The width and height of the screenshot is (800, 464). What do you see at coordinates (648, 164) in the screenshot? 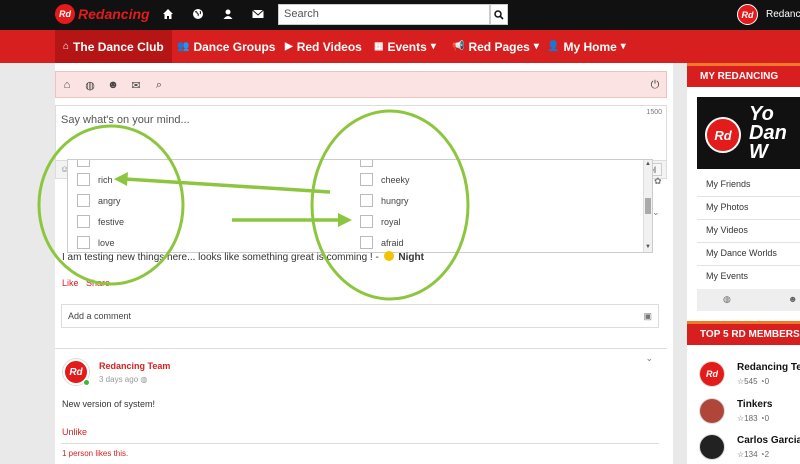
I see `scroll-up-icon: ▲` at bounding box center [648, 164].